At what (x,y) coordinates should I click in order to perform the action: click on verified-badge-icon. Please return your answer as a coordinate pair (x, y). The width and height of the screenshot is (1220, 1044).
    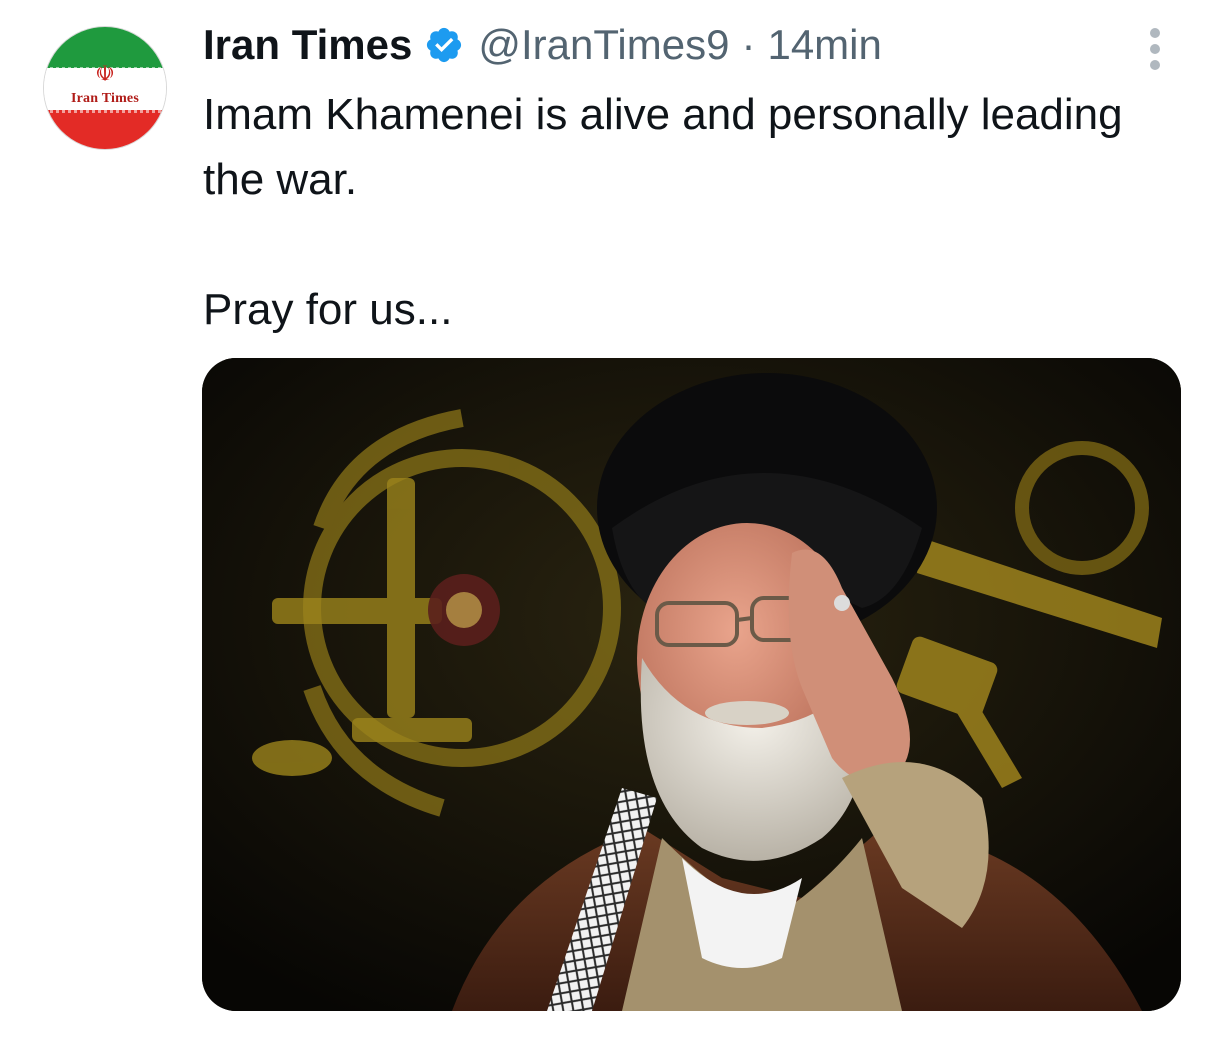
    Looking at the image, I should click on (444, 45).